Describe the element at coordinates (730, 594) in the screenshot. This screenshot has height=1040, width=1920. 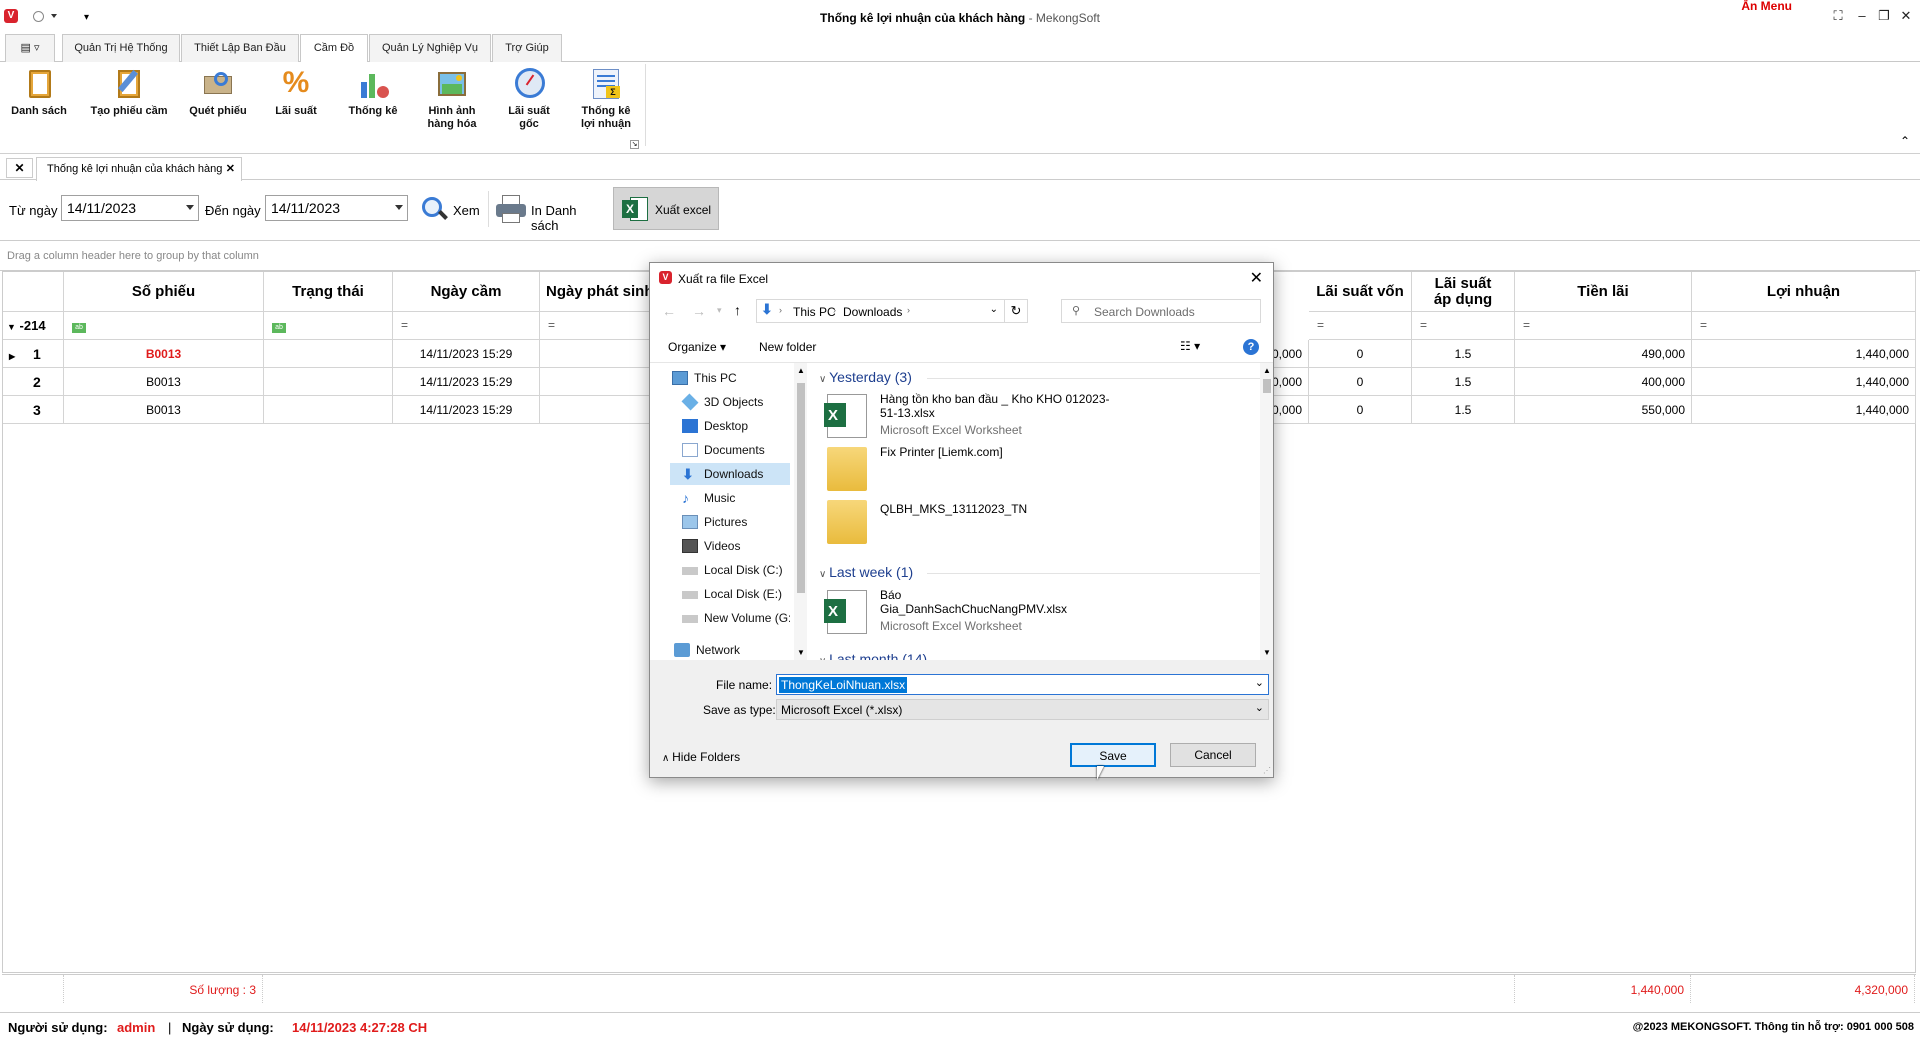
I see `tree-local-disk-e: Local Disk (E:)` at that location.